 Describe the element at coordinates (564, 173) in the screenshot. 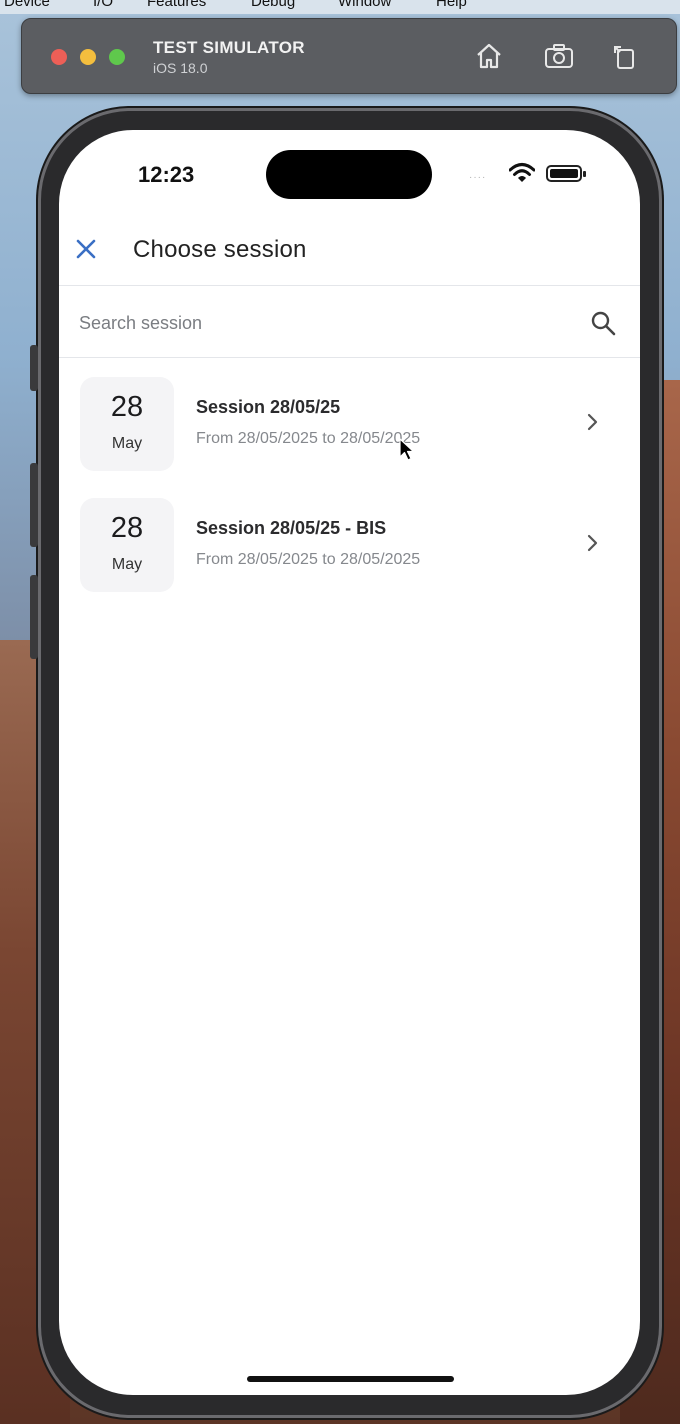

I see `battery-icon` at that location.